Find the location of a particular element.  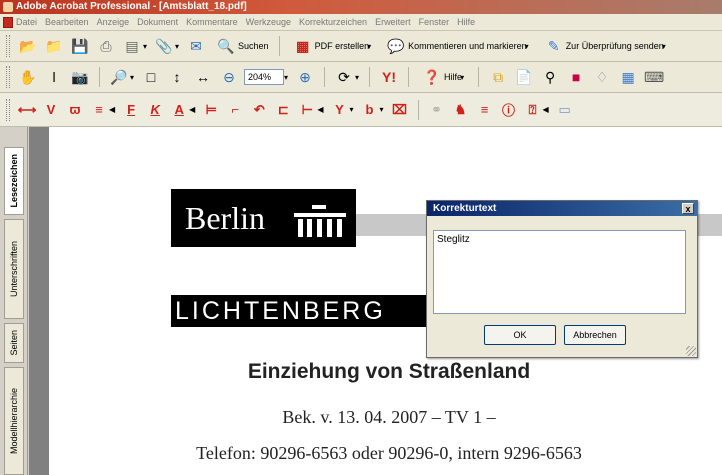

create-pdf-folder-icon: 📁 is located at coordinates (54, 46).